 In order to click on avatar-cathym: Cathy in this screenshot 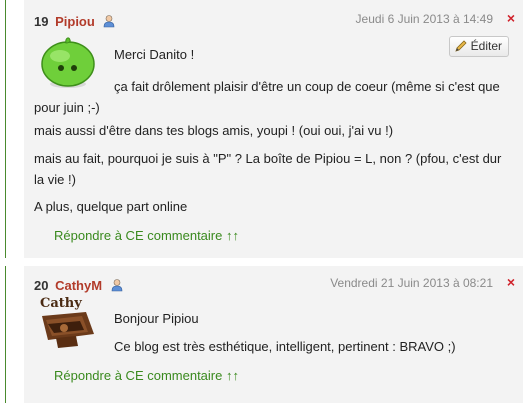, I will do `click(67, 322)`.